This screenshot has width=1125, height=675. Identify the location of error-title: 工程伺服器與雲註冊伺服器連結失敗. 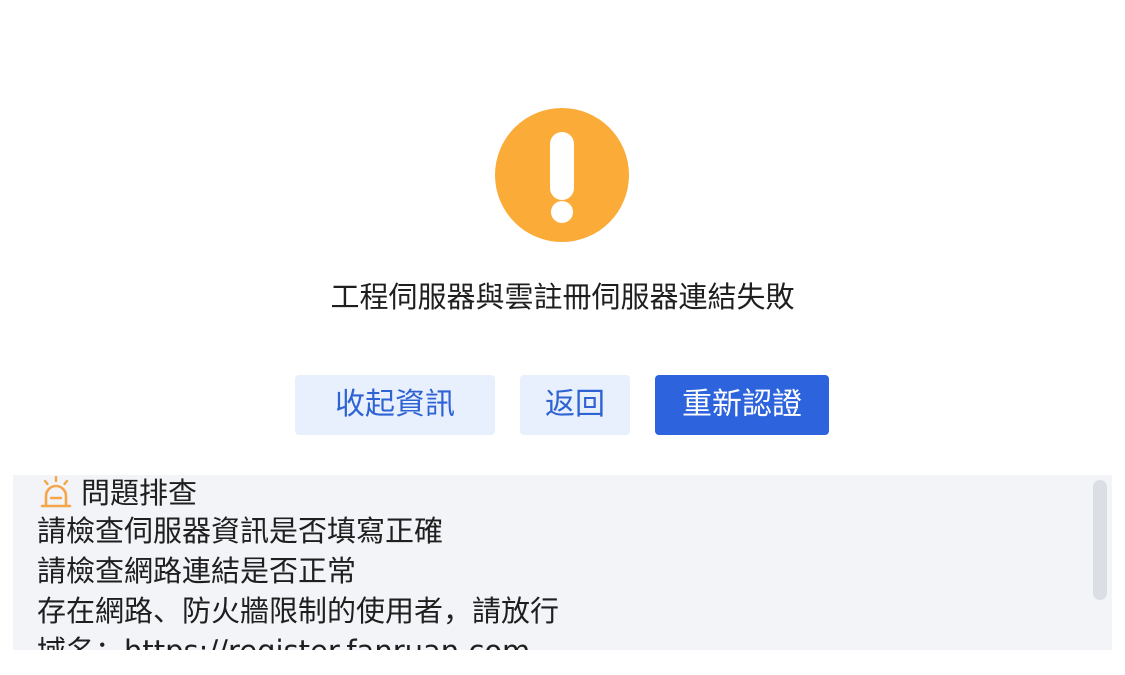
(562, 297).